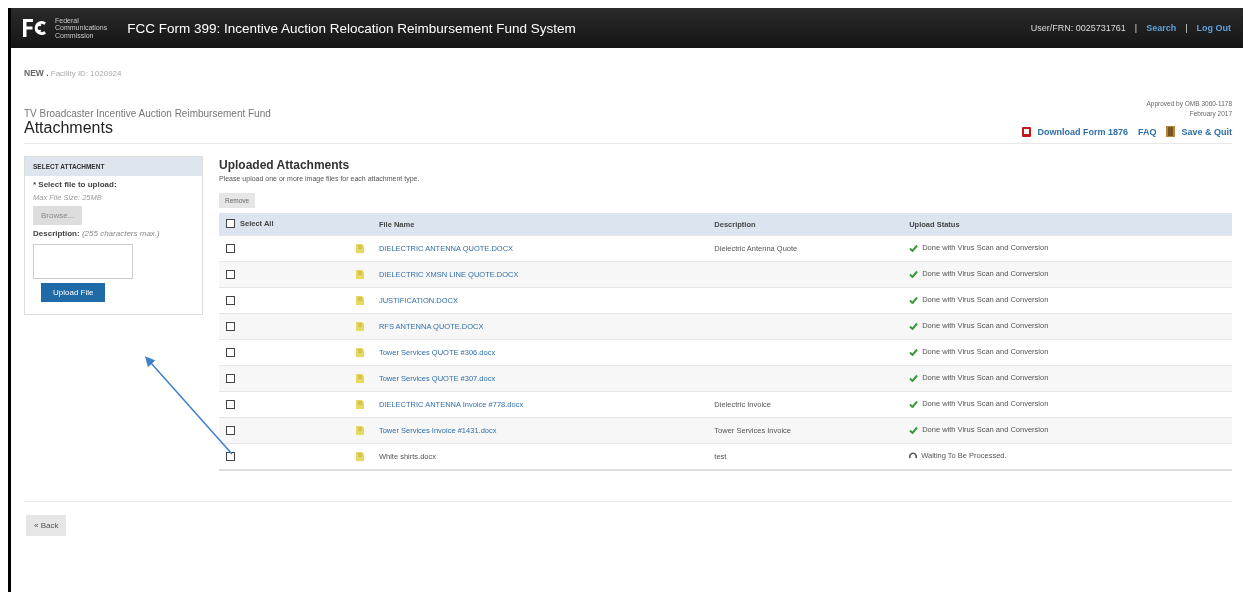  What do you see at coordinates (147, 113) in the screenshot?
I see `page-subtitle: TV Broadcaster Incentive Auction Reimbursement Fund` at bounding box center [147, 113].